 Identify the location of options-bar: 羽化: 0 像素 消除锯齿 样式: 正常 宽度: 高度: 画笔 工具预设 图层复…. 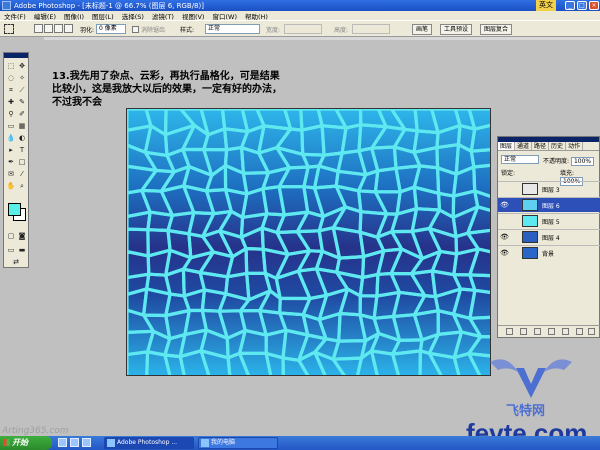
(300, 29).